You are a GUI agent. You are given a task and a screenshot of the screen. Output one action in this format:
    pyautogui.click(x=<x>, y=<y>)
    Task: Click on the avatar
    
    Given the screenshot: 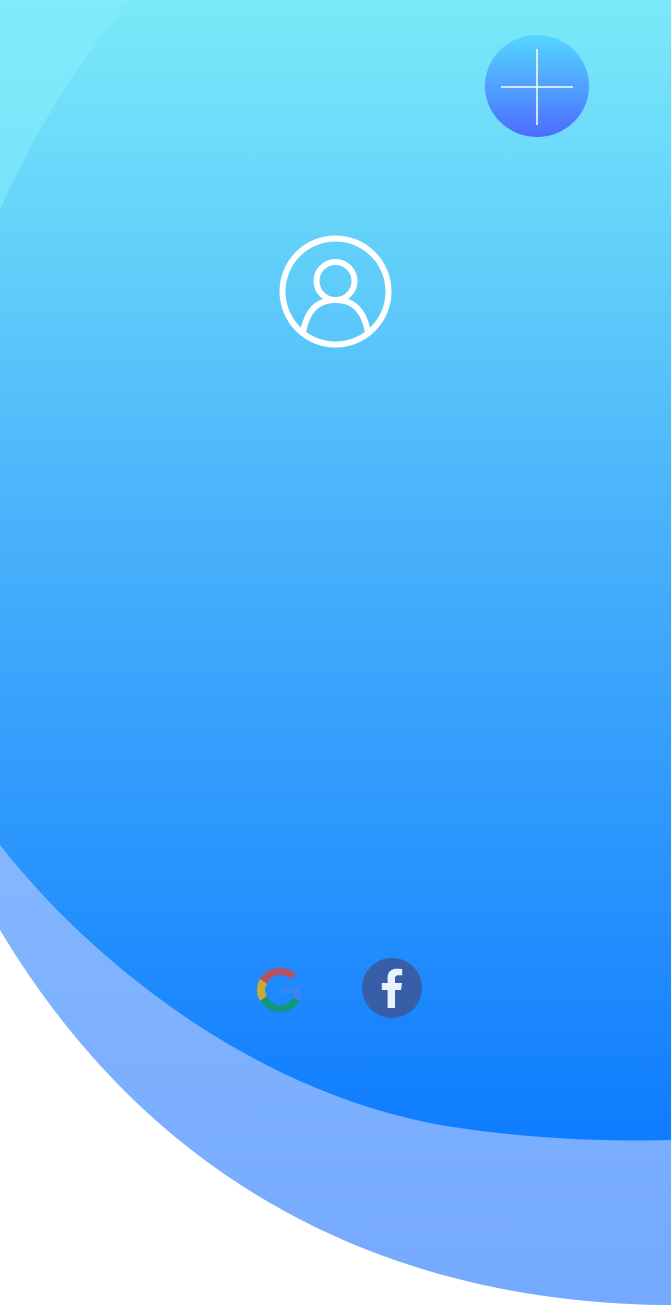 What is the action you would take?
    pyautogui.click(x=335, y=291)
    